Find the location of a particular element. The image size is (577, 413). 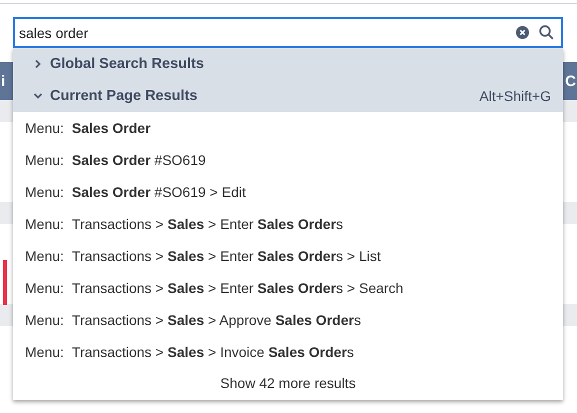

column-header: C is located at coordinates (570, 81).